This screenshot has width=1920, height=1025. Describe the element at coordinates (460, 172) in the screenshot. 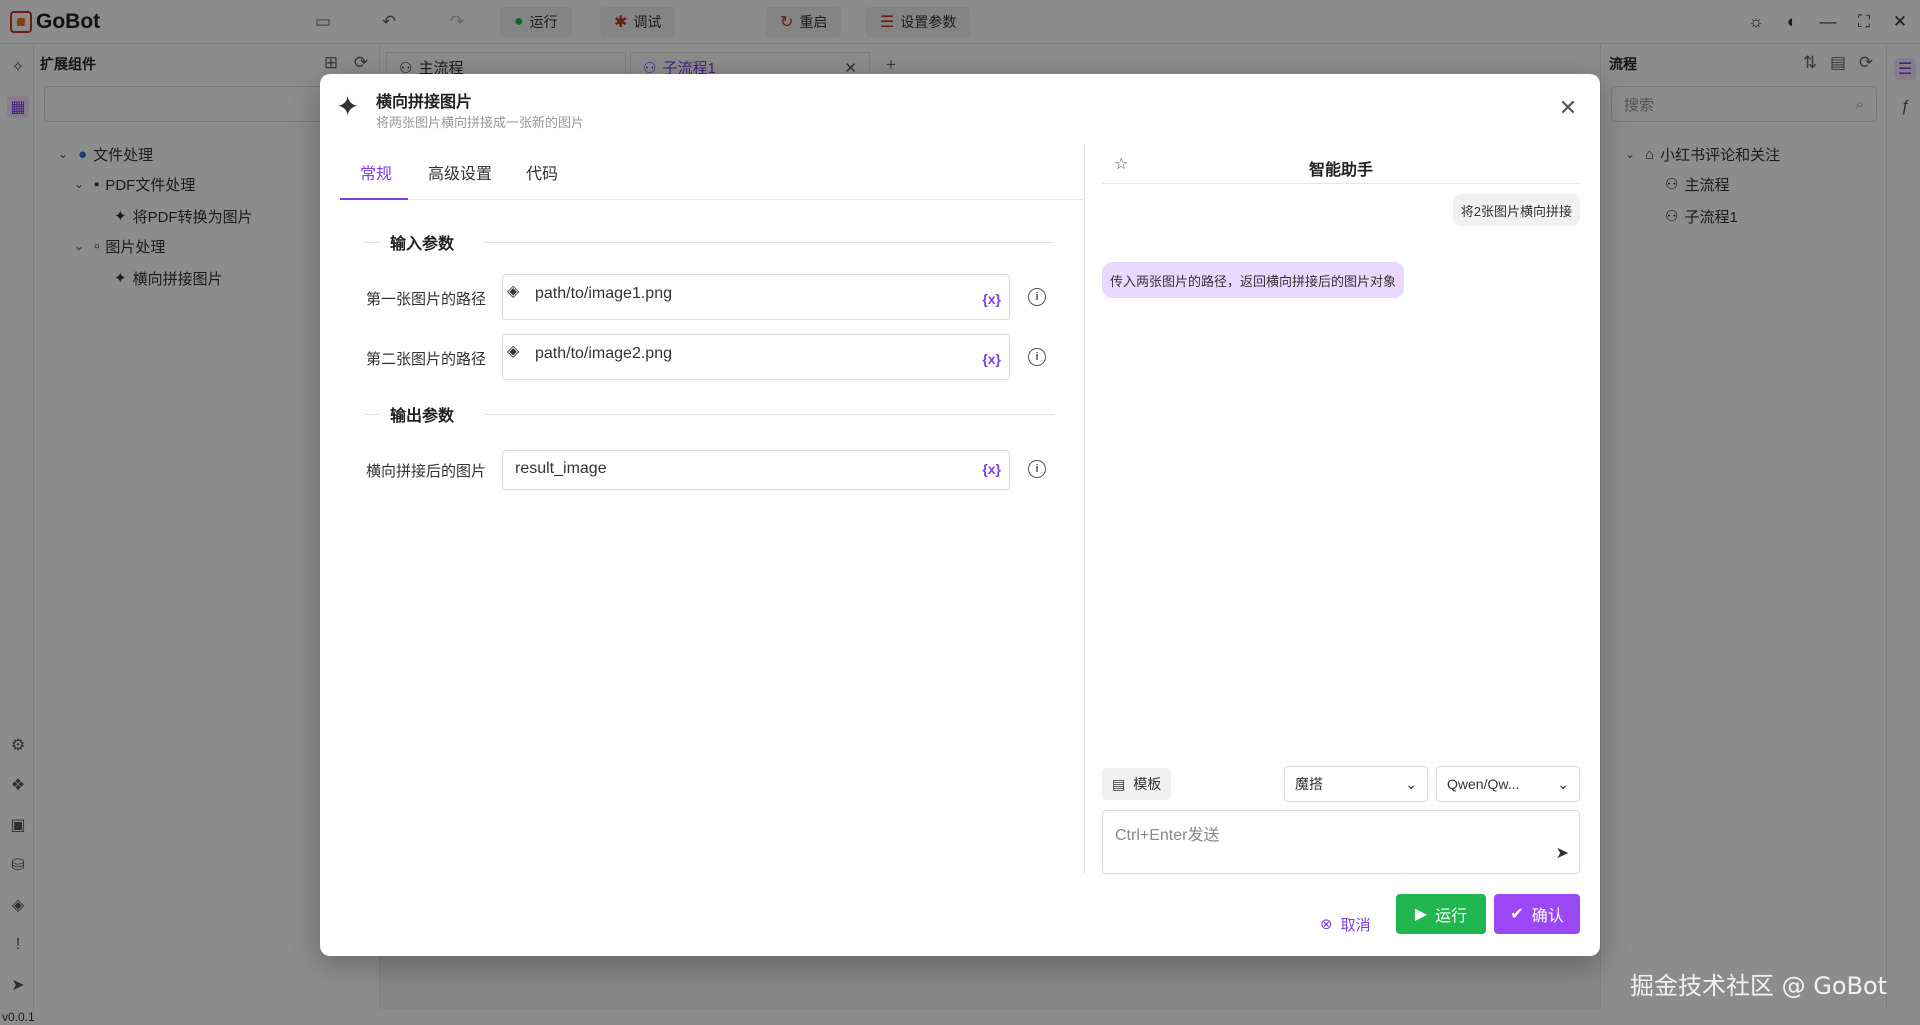

I see `tab-advanced: 高级设置` at that location.